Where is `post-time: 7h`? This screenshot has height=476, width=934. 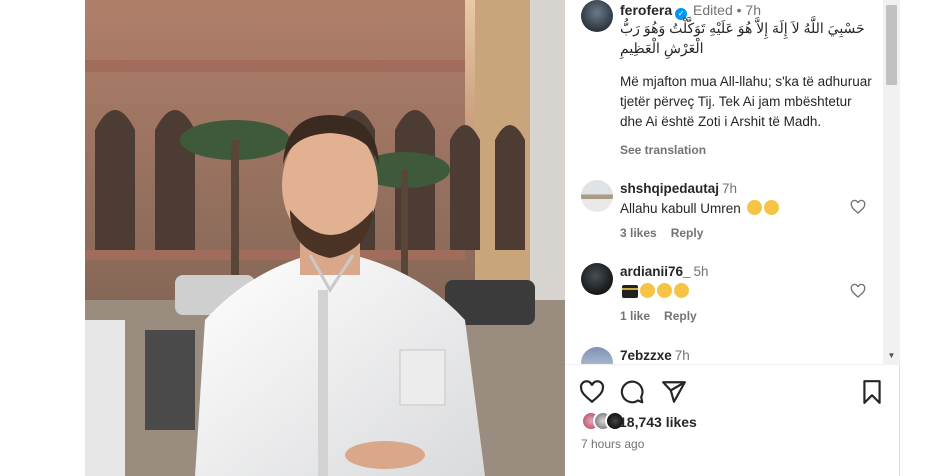
post-time: 7h is located at coordinates (753, 10).